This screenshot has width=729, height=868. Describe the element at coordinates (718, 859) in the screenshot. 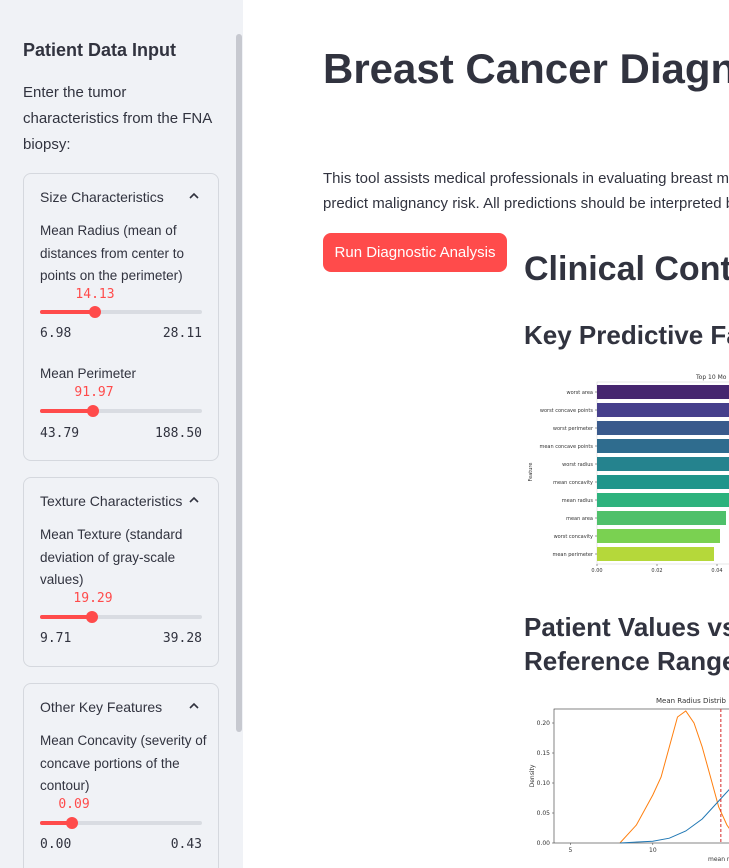

I see `x-axis-label: mean r` at that location.